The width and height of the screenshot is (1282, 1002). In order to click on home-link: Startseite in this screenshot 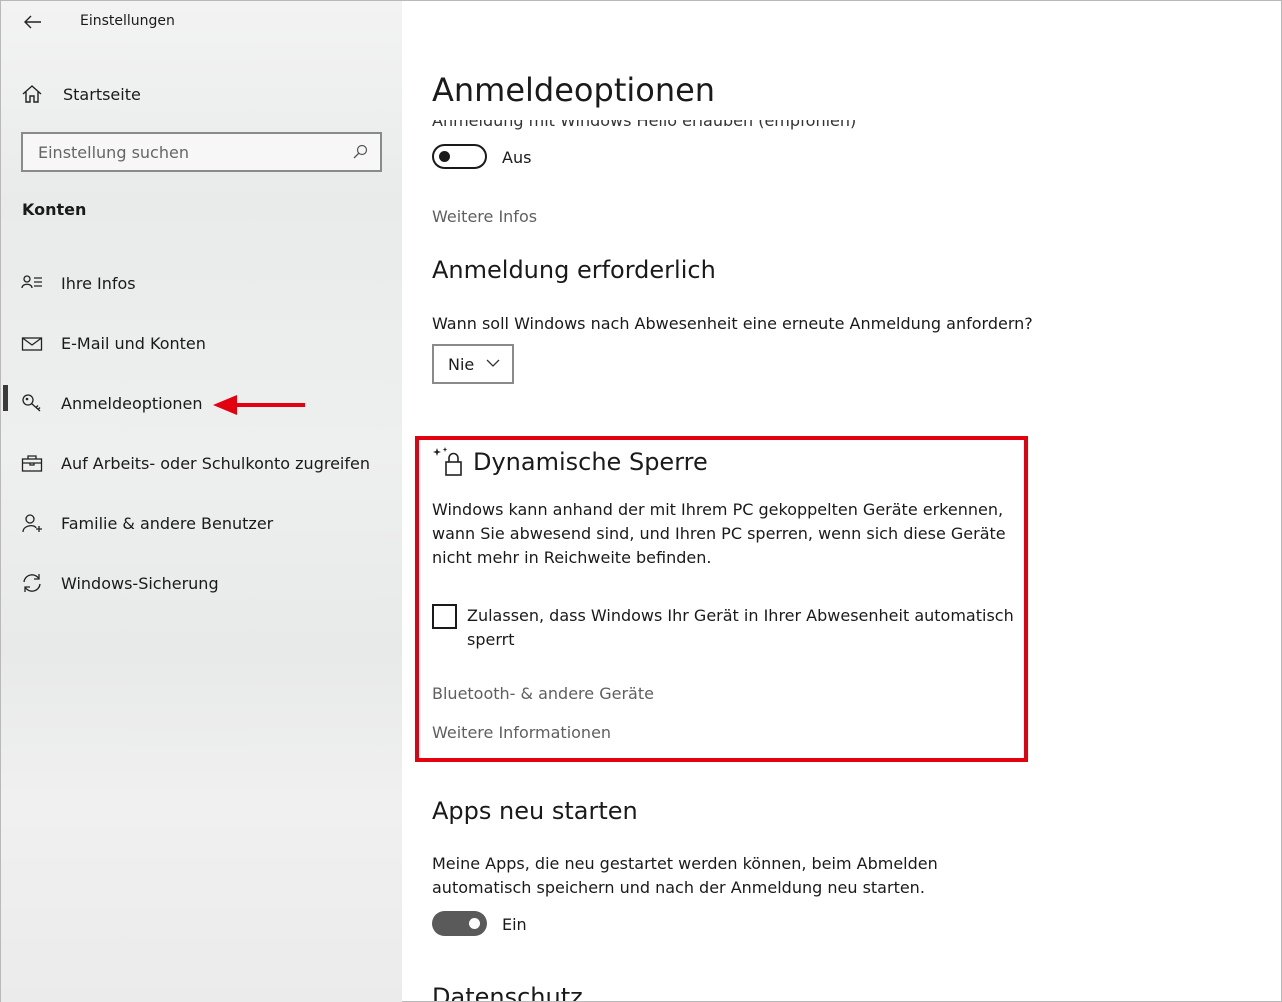, I will do `click(81, 94)`.